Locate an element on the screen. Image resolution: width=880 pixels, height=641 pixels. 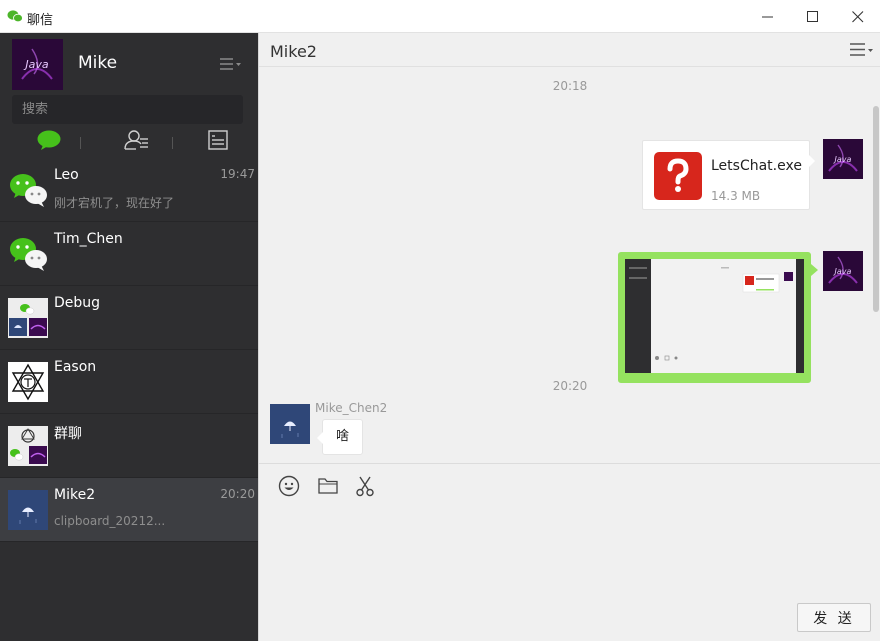
chat-item-debug: Debug is located at coordinates (129, 318).